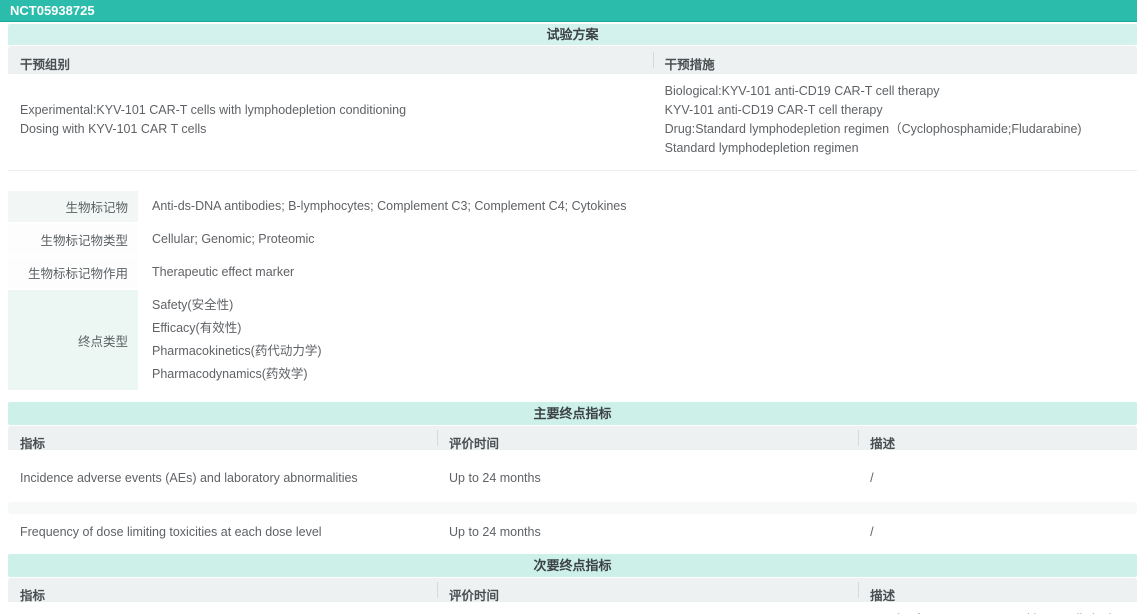 Image resolution: width=1137 pixels, height=614 pixels. What do you see at coordinates (73, 239) in the screenshot?
I see `biomarker-type-label: 生物标记物类型` at bounding box center [73, 239].